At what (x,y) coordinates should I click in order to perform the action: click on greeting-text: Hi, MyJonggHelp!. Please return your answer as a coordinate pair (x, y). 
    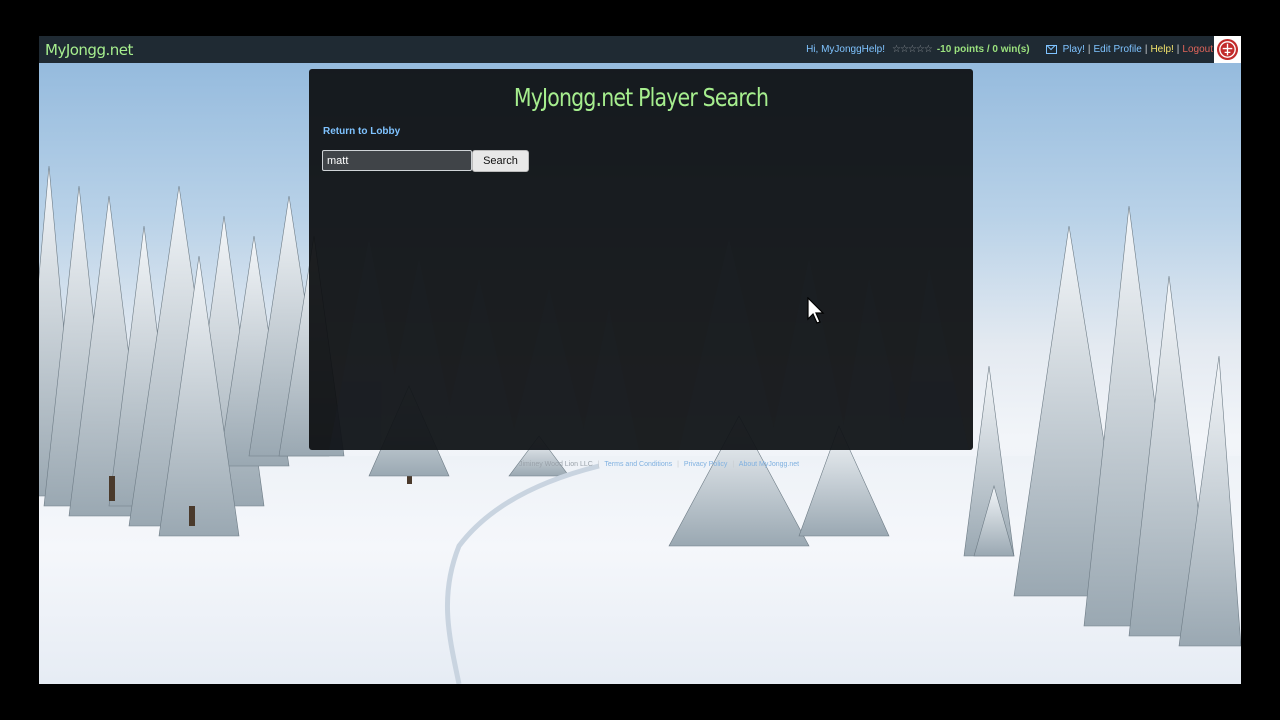
    Looking at the image, I should click on (845, 49).